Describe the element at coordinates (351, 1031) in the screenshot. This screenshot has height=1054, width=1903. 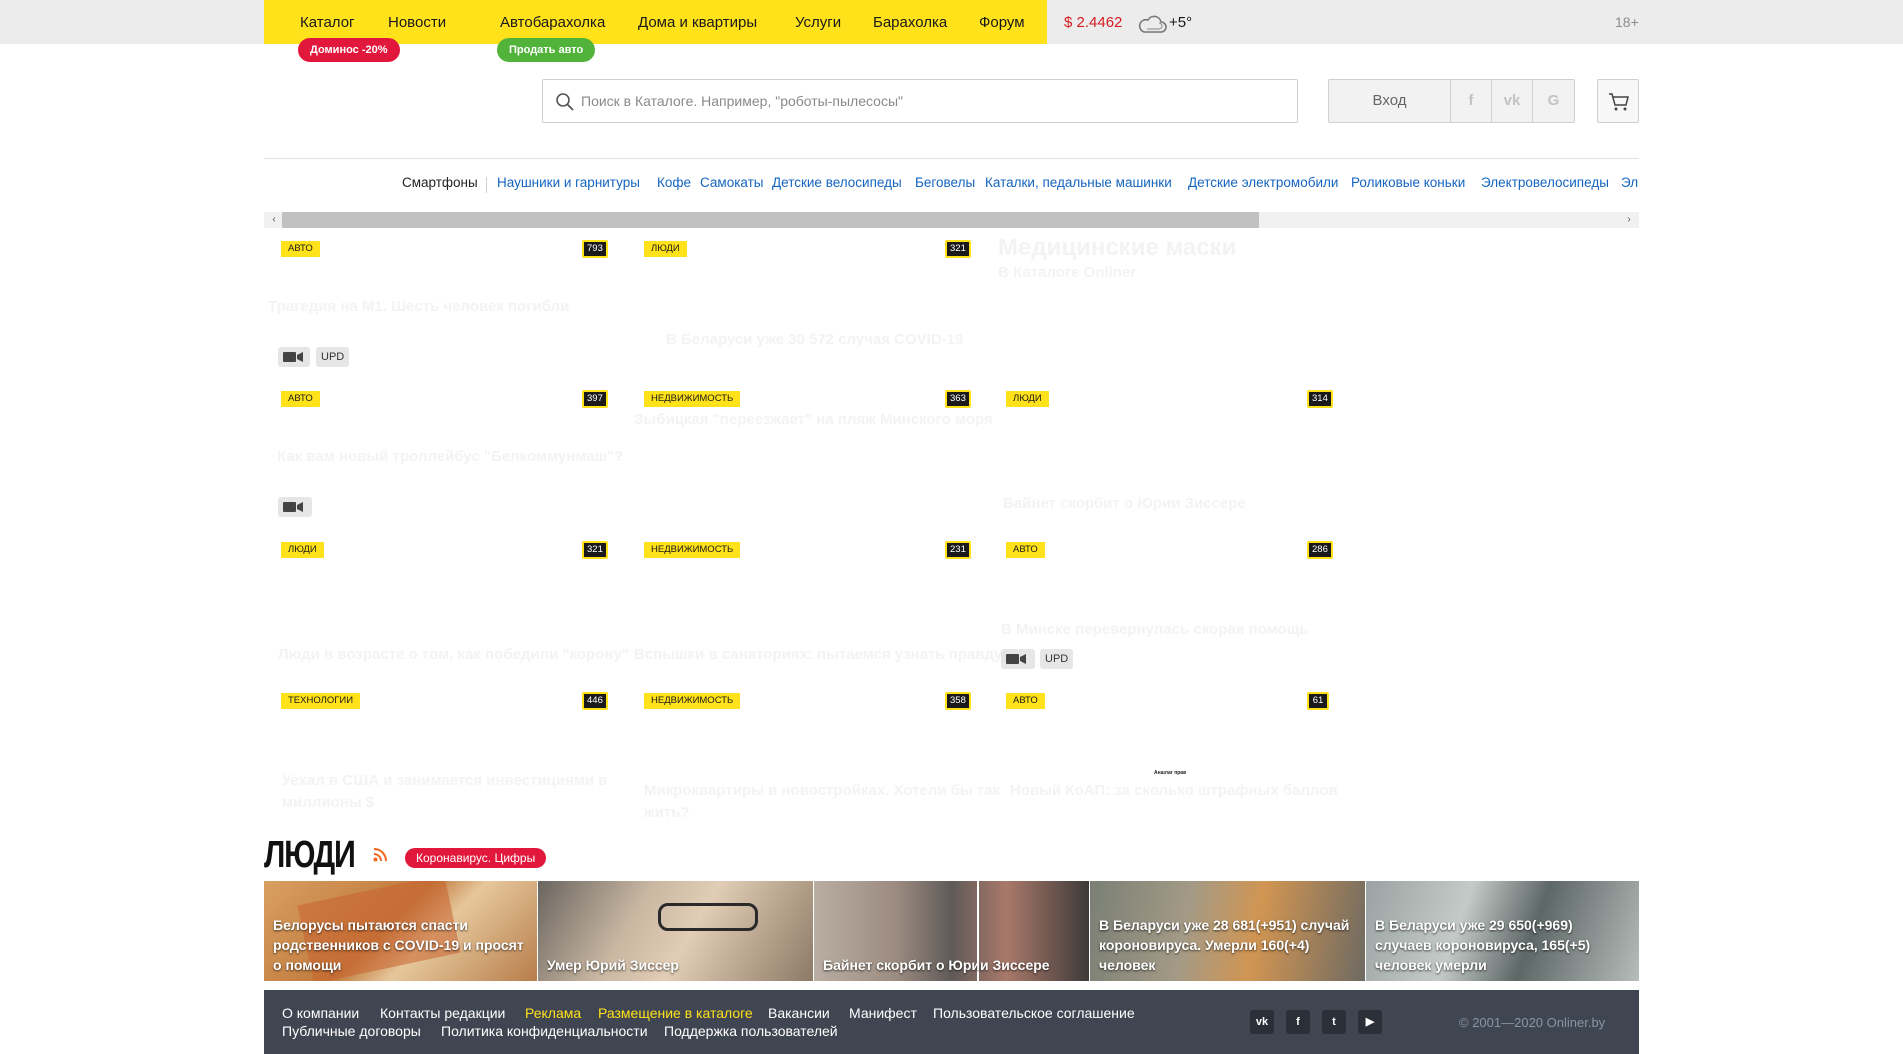
I see `footer-link: Публичные договоры` at that location.